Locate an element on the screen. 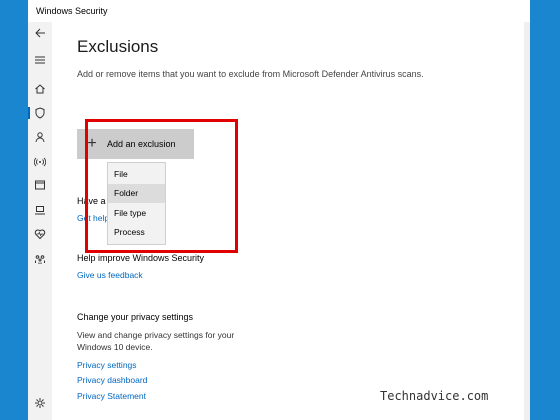 This screenshot has height=420, width=560. title-bar: Windows Security is located at coordinates (279, 11).